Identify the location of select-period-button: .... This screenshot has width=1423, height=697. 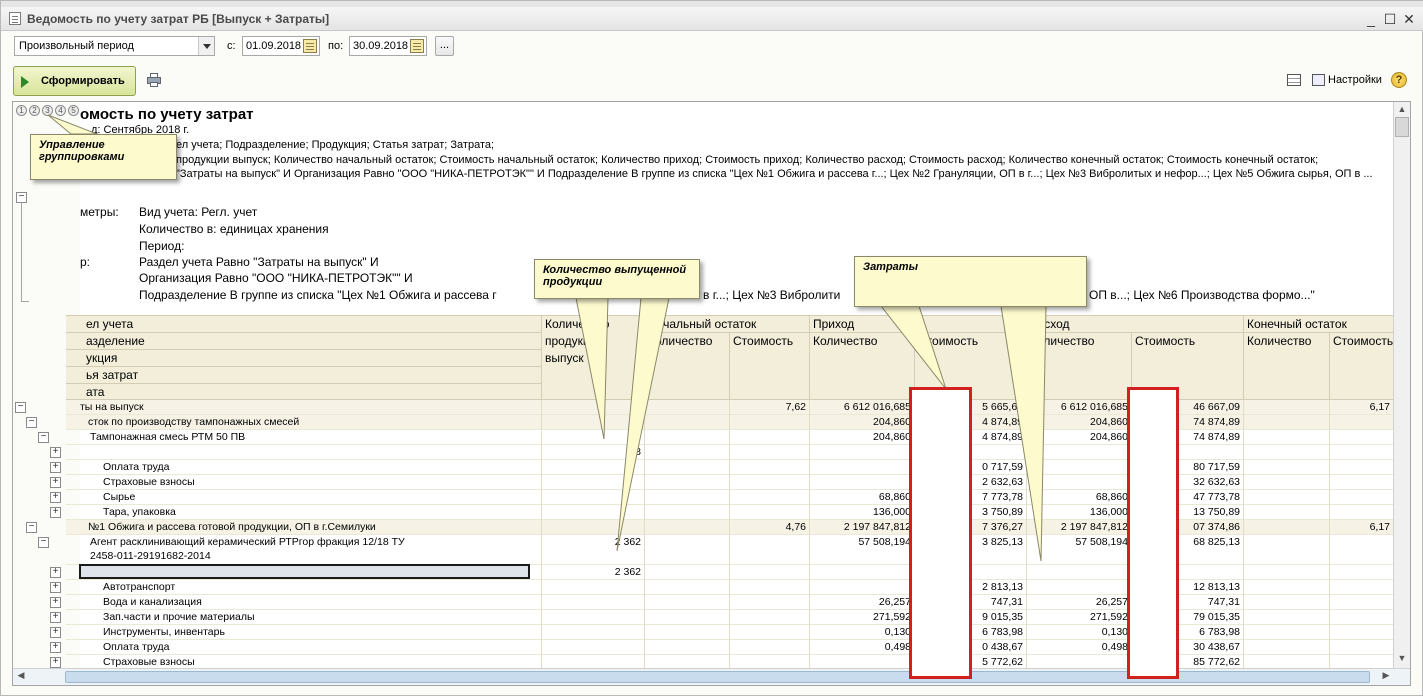
(444, 46).